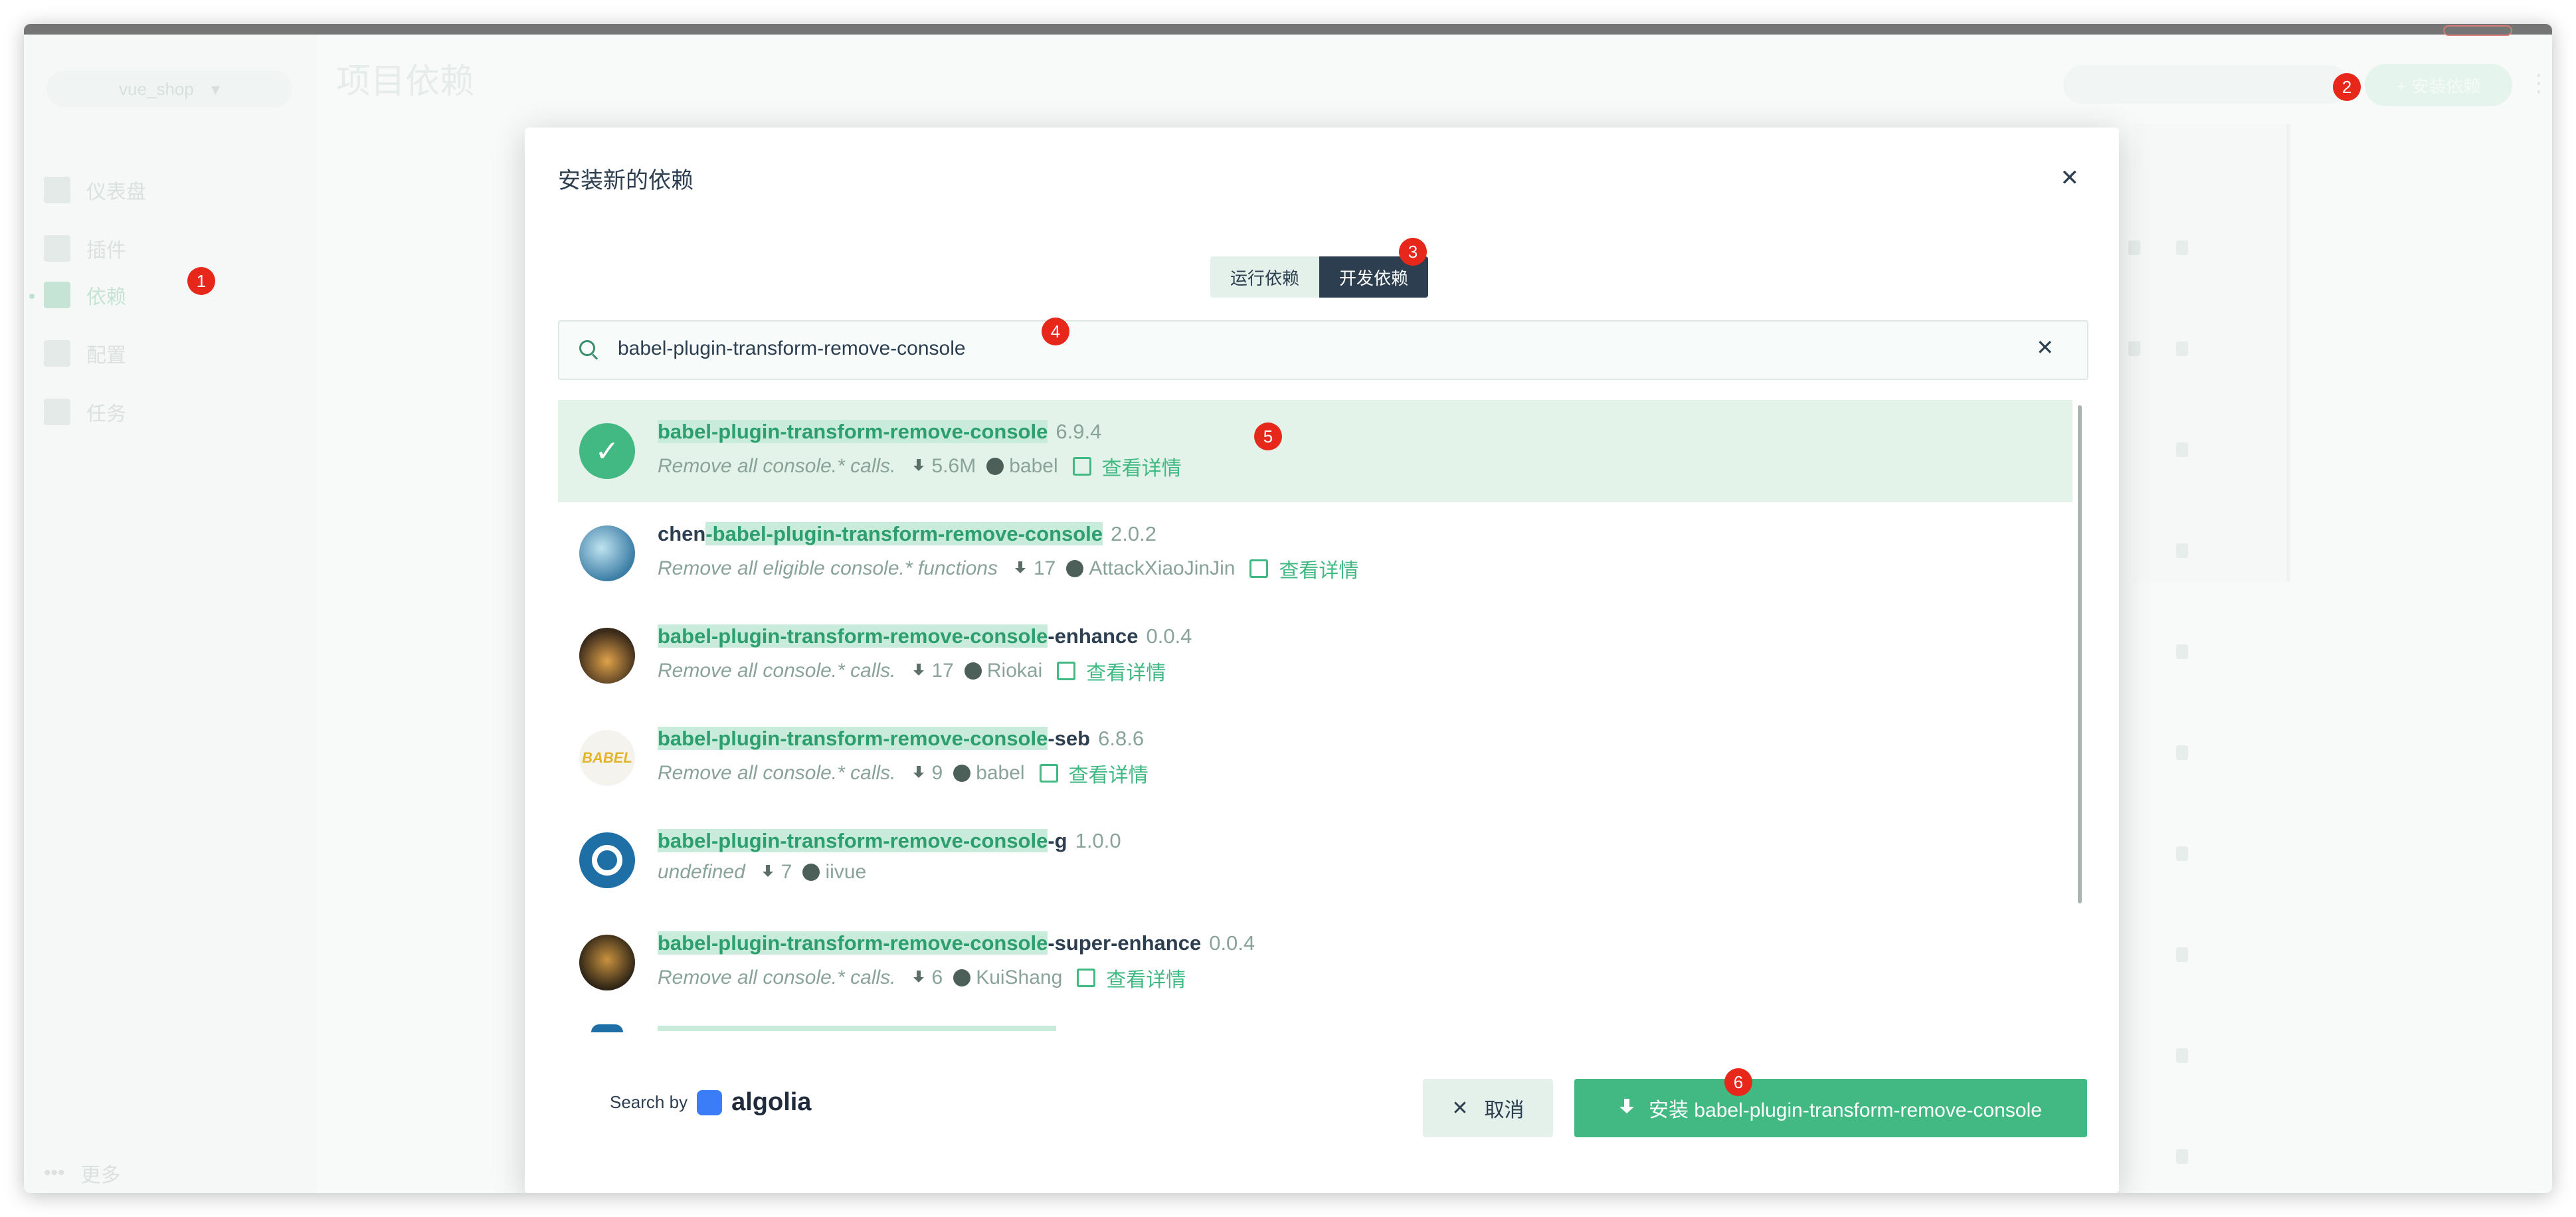 The height and width of the screenshot is (1217, 2576). I want to click on download-count: 9, so click(937, 773).